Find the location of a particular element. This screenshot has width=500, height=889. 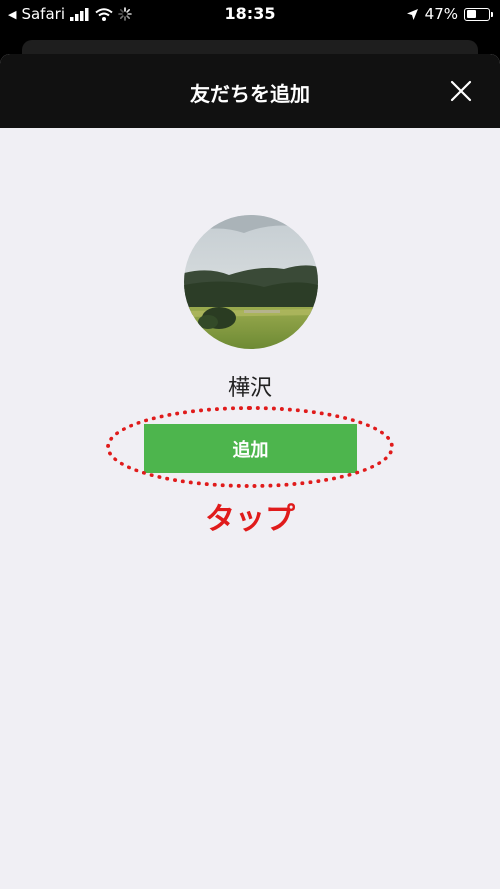

location-arrow-icon is located at coordinates (412, 14).